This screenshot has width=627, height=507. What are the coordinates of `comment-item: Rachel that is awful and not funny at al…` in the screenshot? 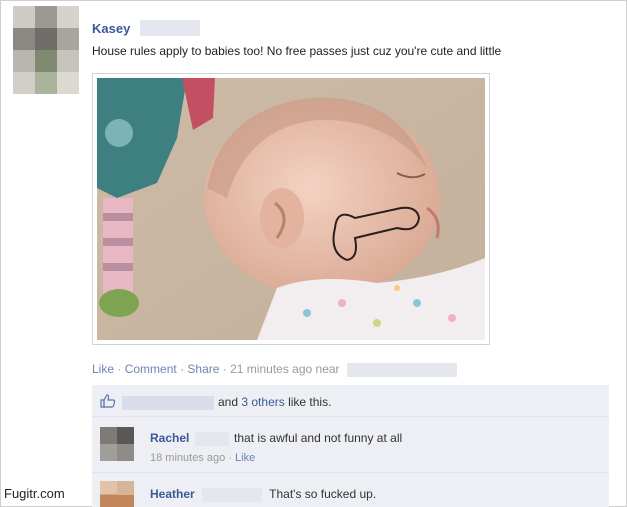 It's located at (350, 445).